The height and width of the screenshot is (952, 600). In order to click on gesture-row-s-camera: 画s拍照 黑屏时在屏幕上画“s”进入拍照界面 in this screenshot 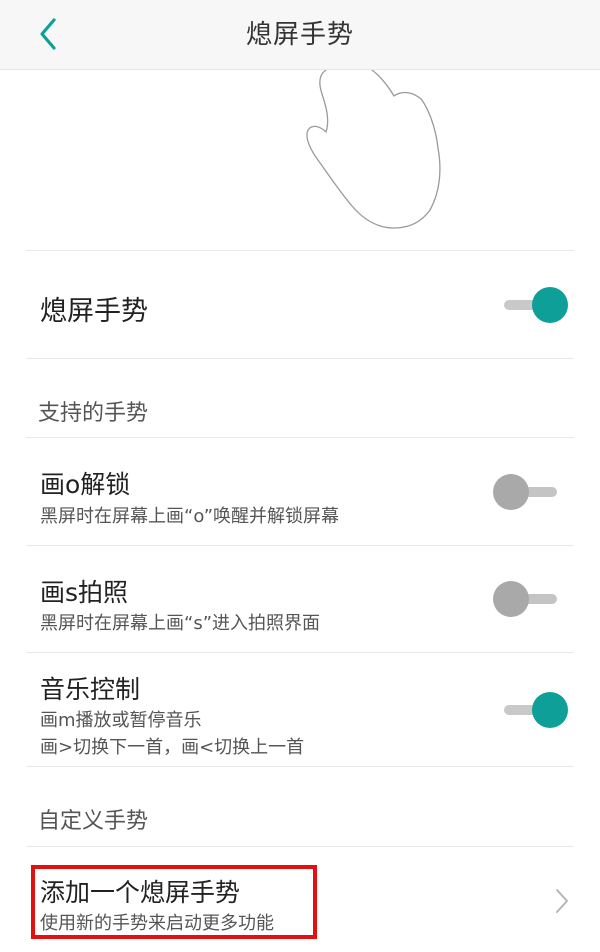, I will do `click(300, 599)`.